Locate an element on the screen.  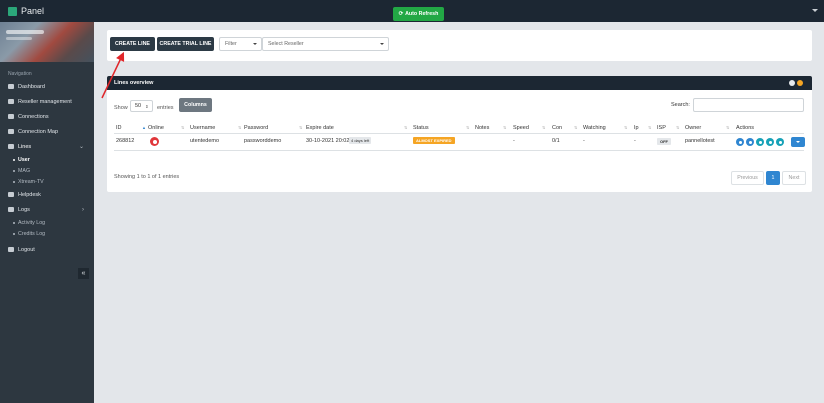
helpdesk-icon is located at coordinates (11, 194).